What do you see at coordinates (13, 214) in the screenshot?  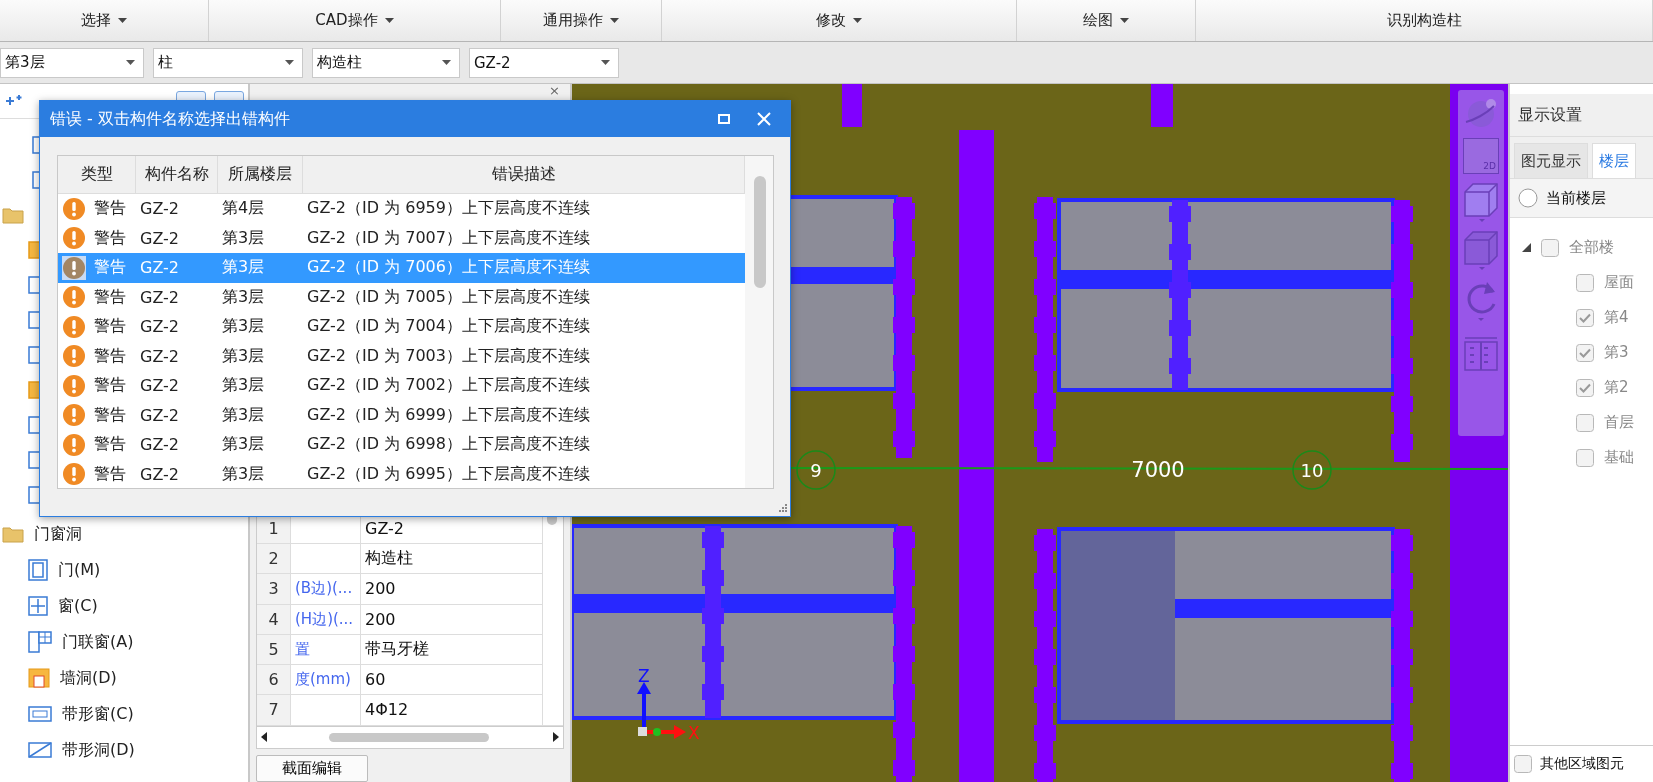 I see `folder-icon` at bounding box center [13, 214].